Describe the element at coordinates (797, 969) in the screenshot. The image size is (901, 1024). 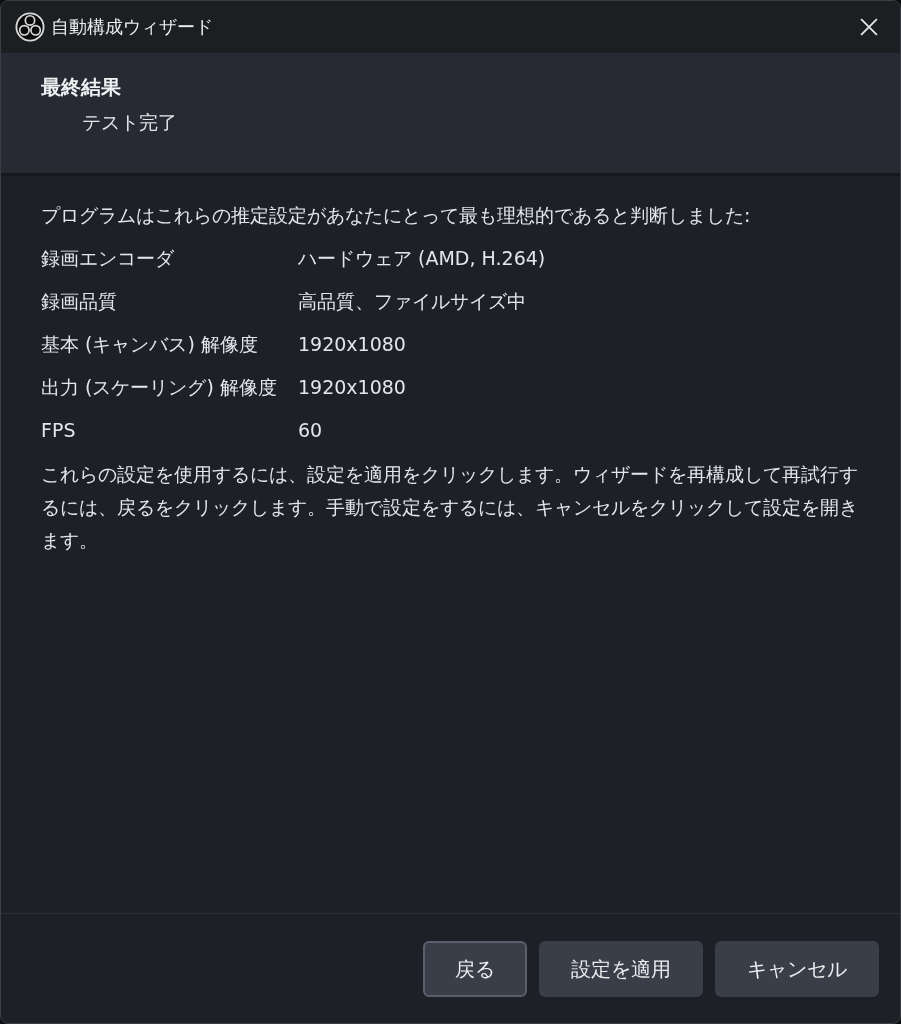
I see `dialog-button: キャンセル` at that location.